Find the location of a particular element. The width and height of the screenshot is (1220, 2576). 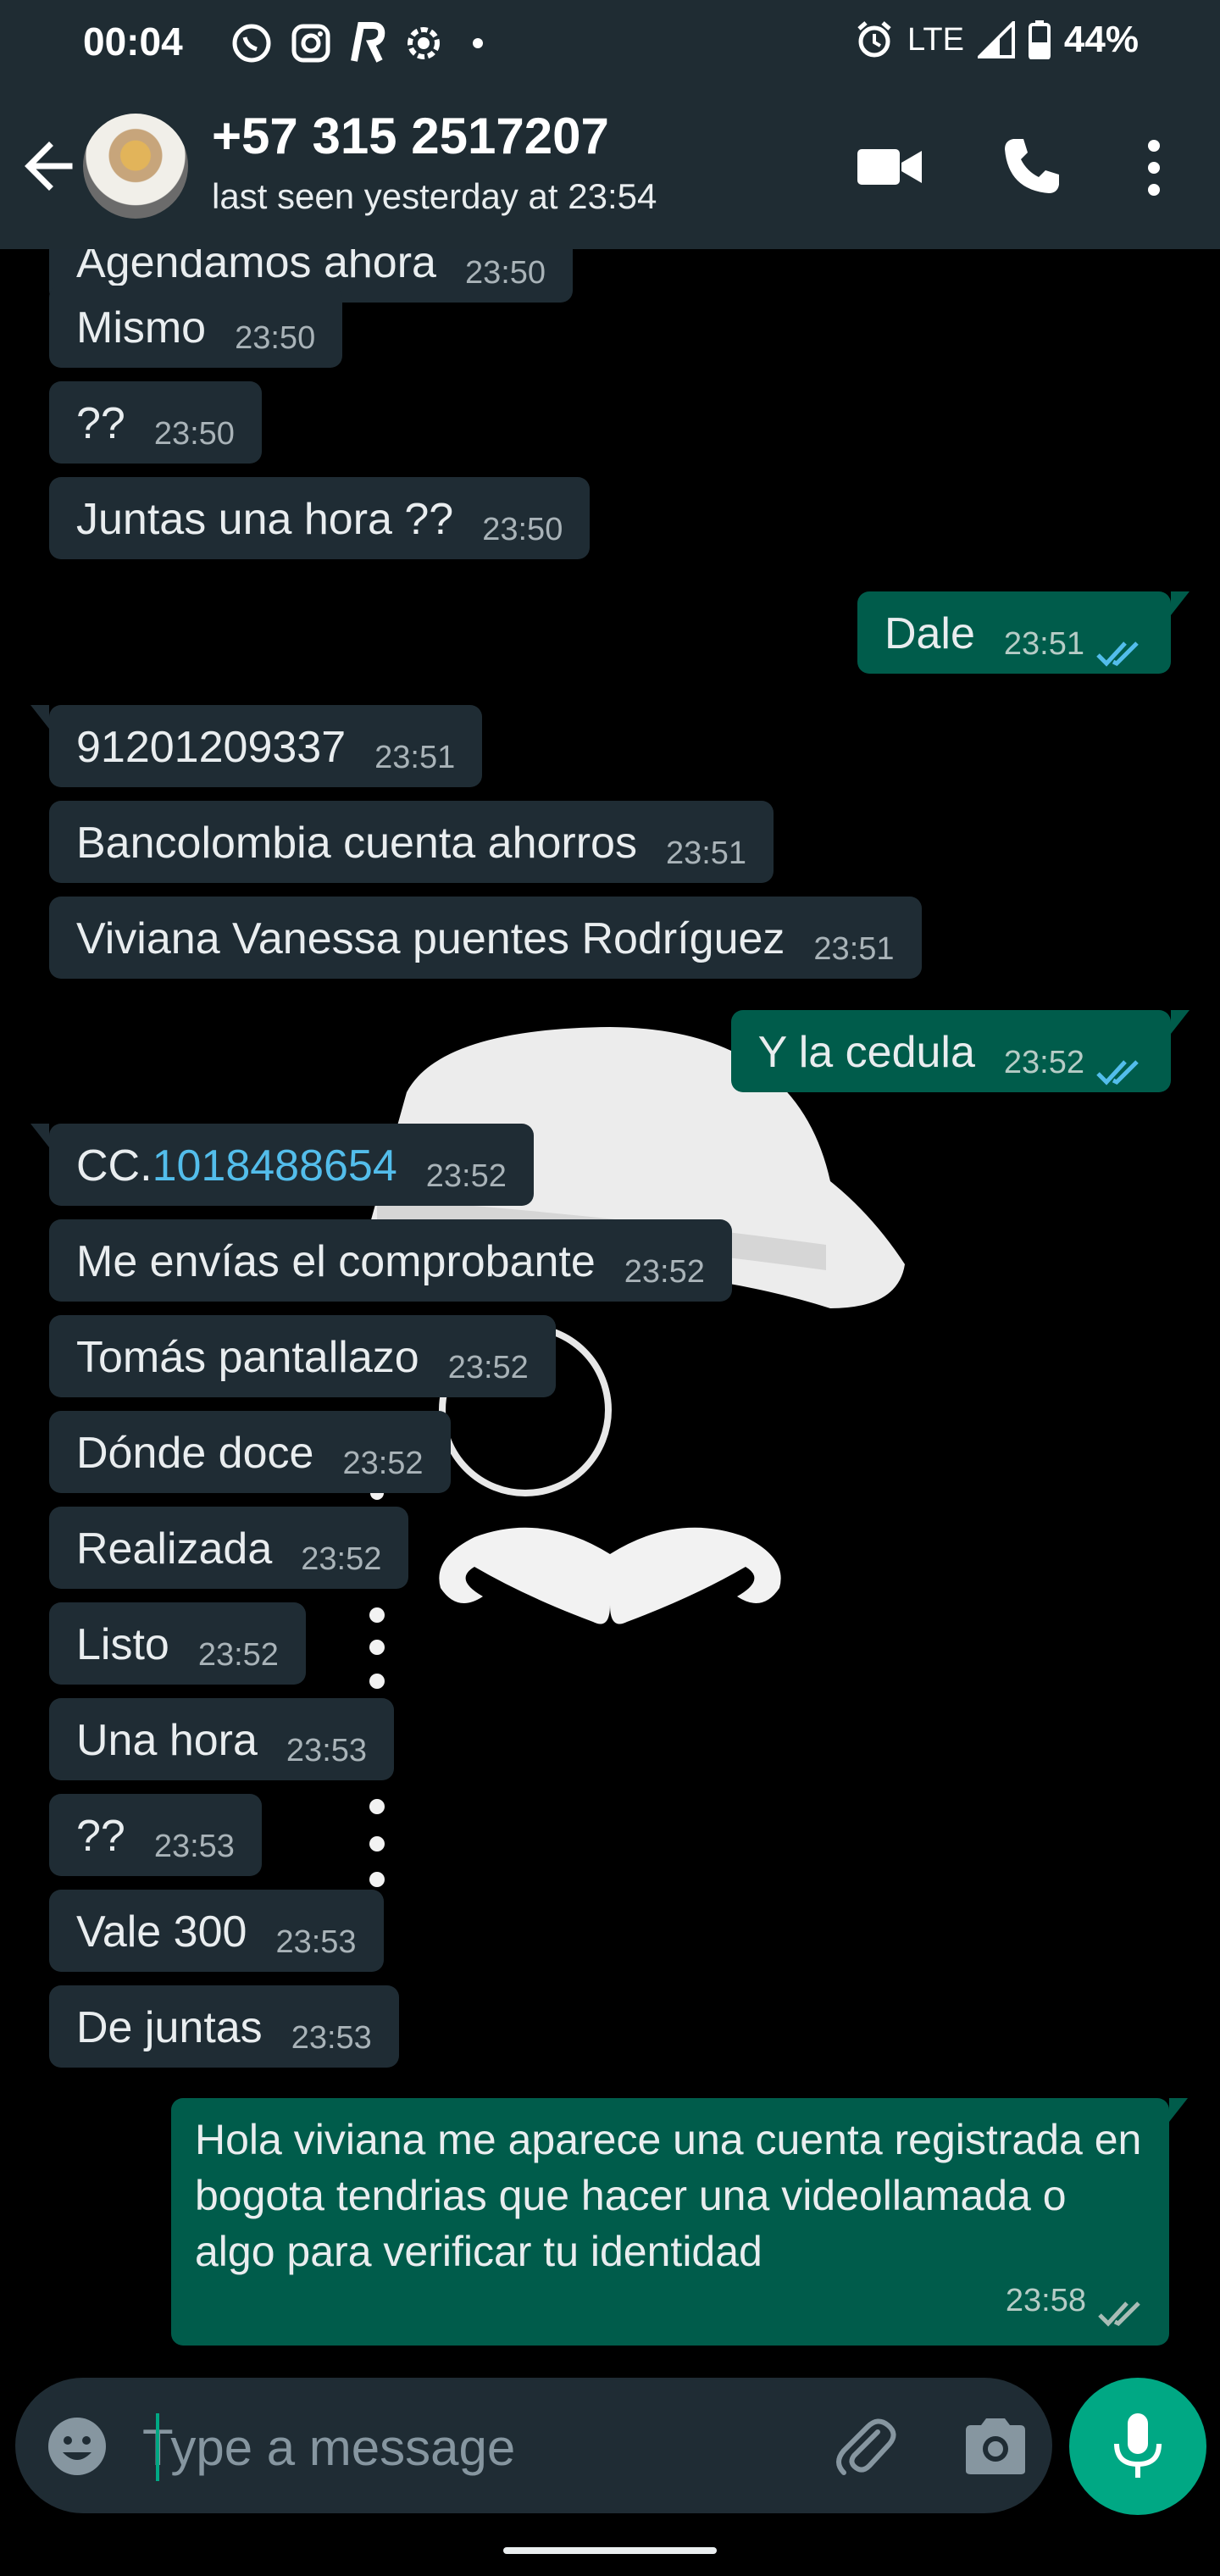

settings-icon is located at coordinates (424, 43).